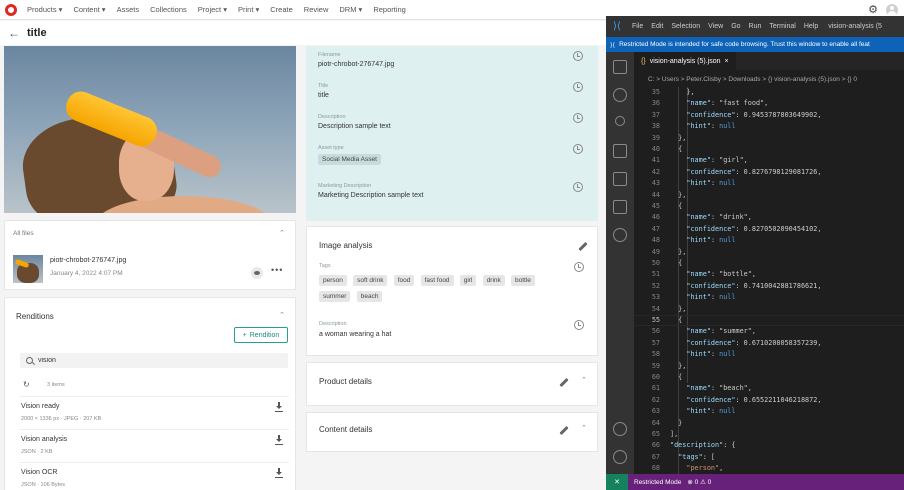 Image resolution: width=904 pixels, height=490 pixels. What do you see at coordinates (769, 434) in the screenshot?
I see `code-line: 65],` at bounding box center [769, 434].